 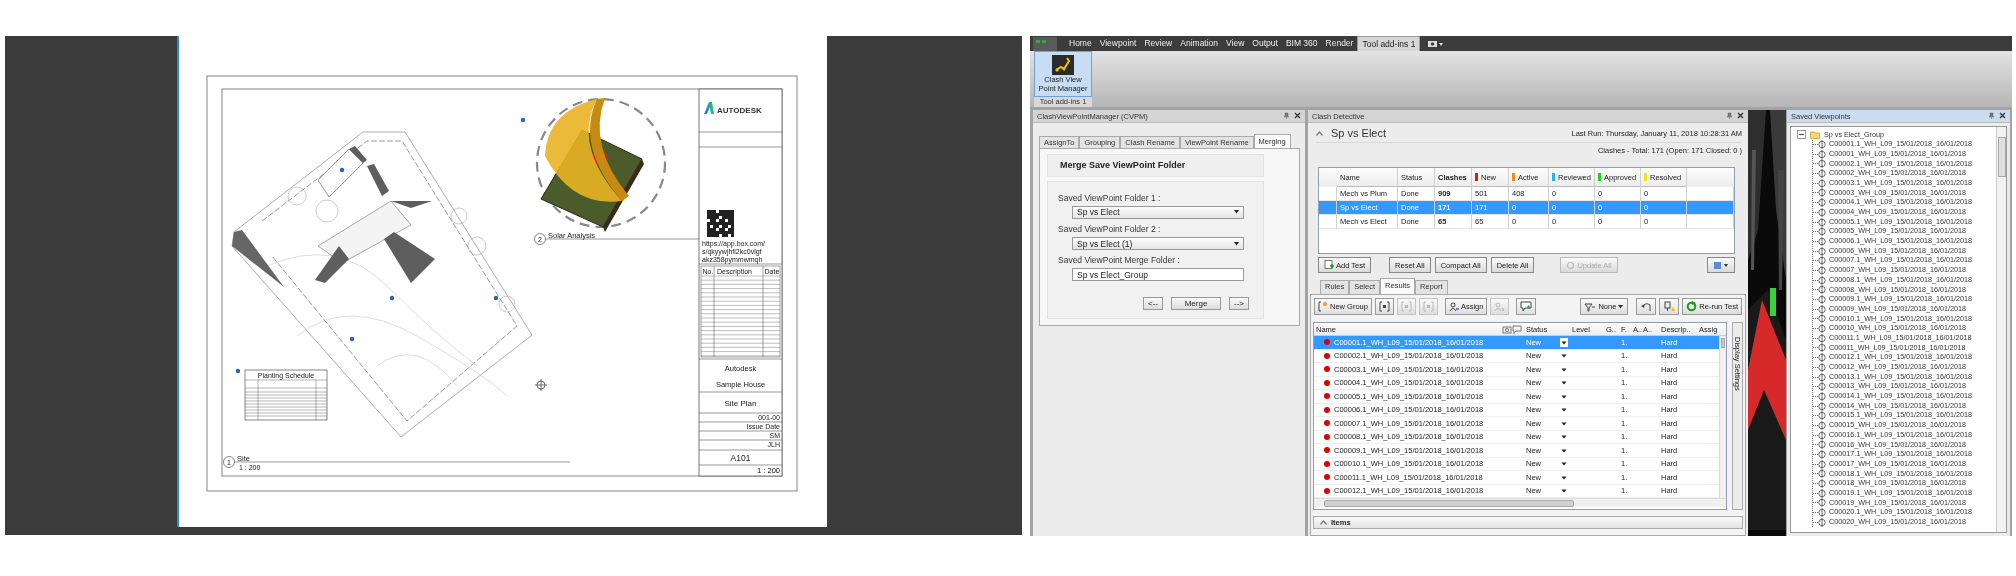 I want to click on horizontal-scrollbar, so click(x=1520, y=502).